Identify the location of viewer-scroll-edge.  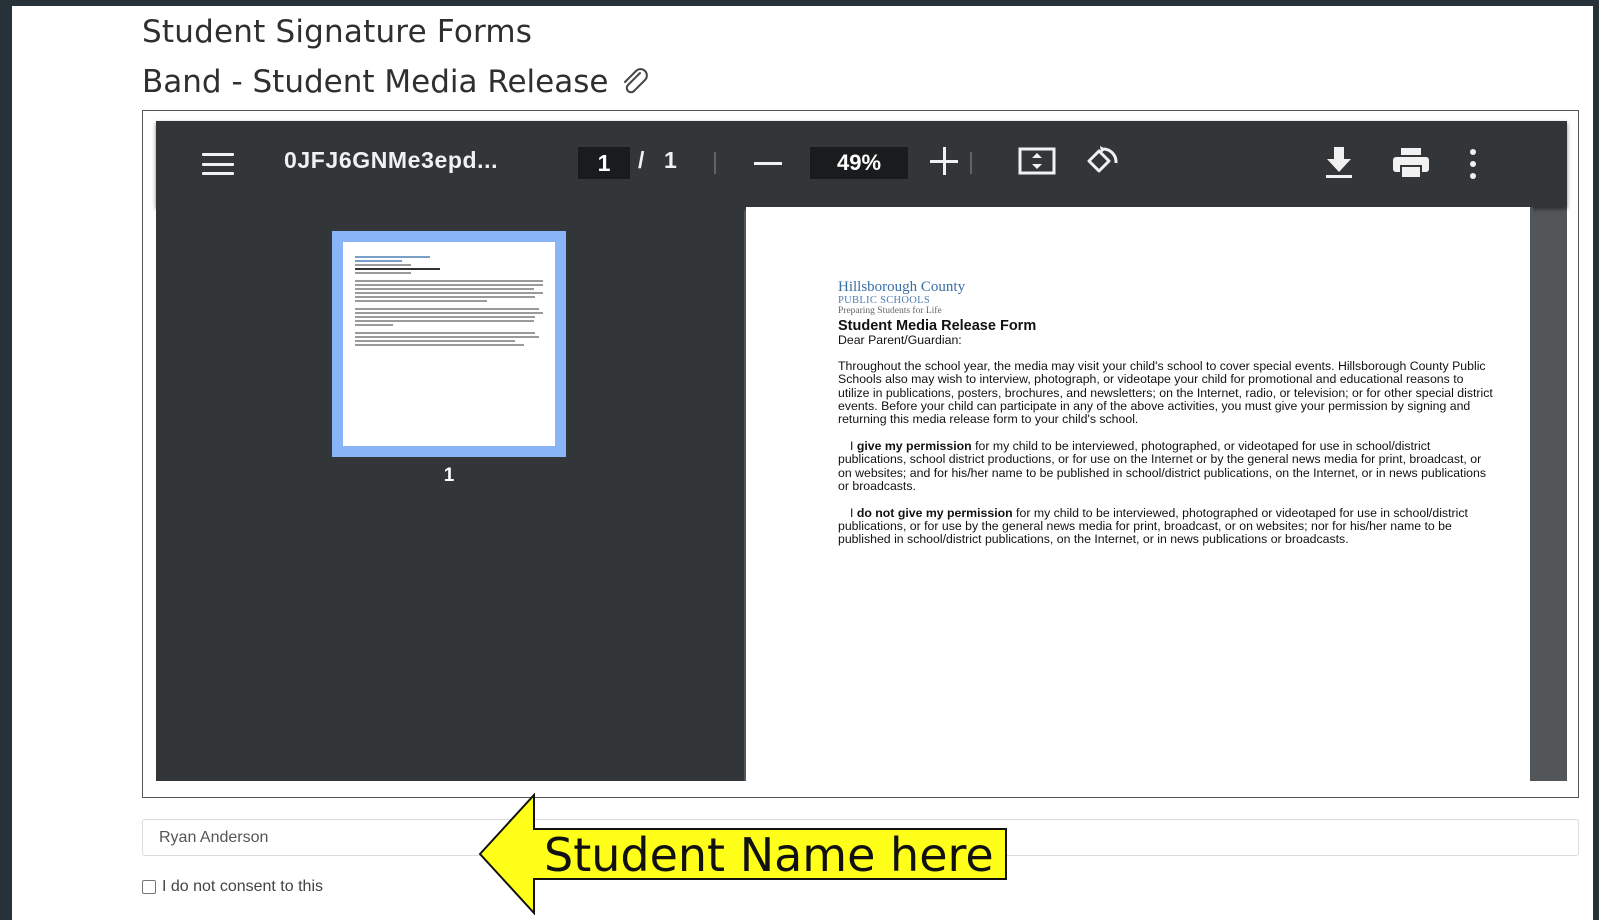
(1531, 494).